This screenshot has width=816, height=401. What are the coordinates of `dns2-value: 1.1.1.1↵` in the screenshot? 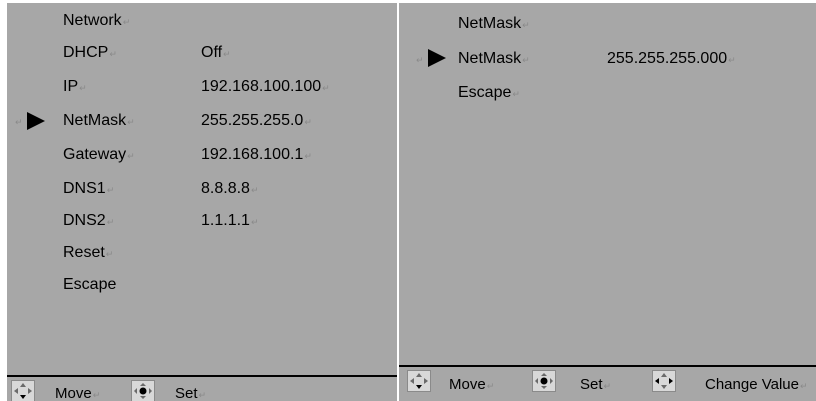 It's located at (230, 220).